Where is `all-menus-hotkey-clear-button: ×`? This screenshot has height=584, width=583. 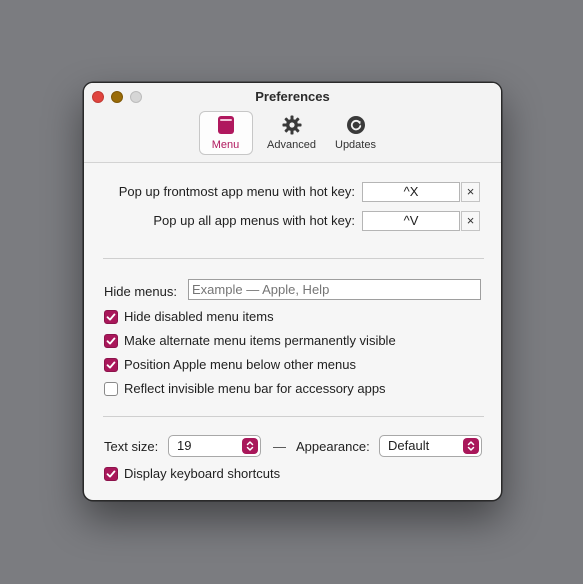 all-menus-hotkey-clear-button: × is located at coordinates (470, 221).